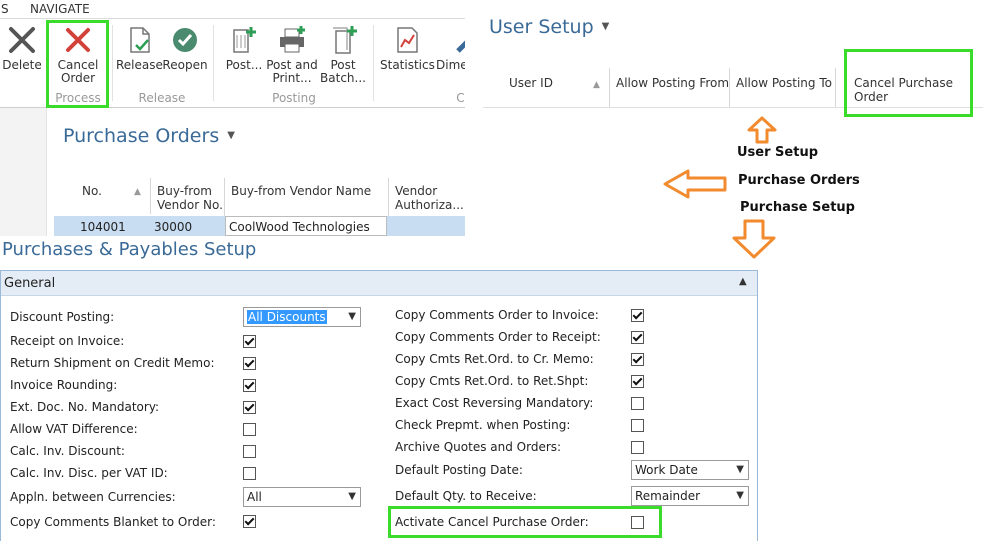  I want to click on column-header-allow-posting-to: Allow Posting To, so click(784, 83).